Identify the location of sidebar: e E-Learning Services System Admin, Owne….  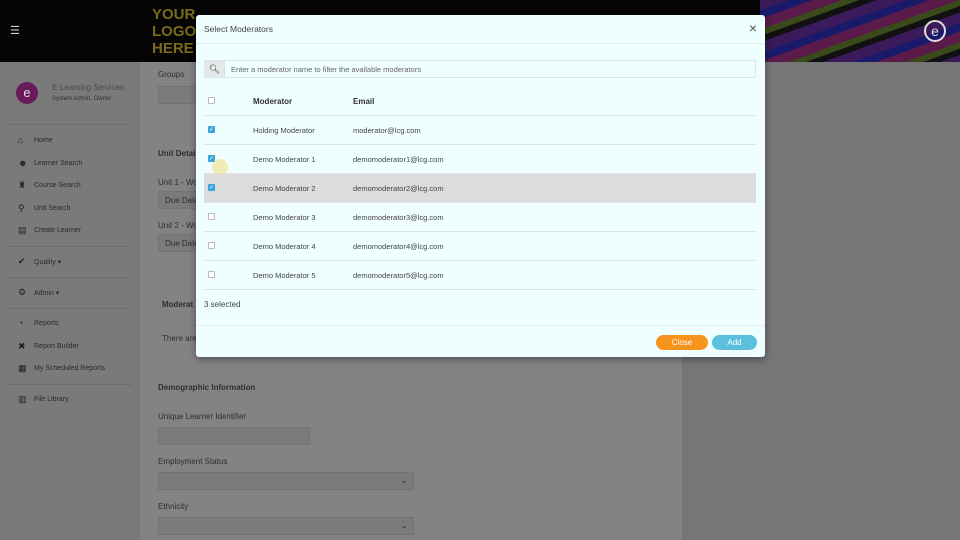
(70, 301).